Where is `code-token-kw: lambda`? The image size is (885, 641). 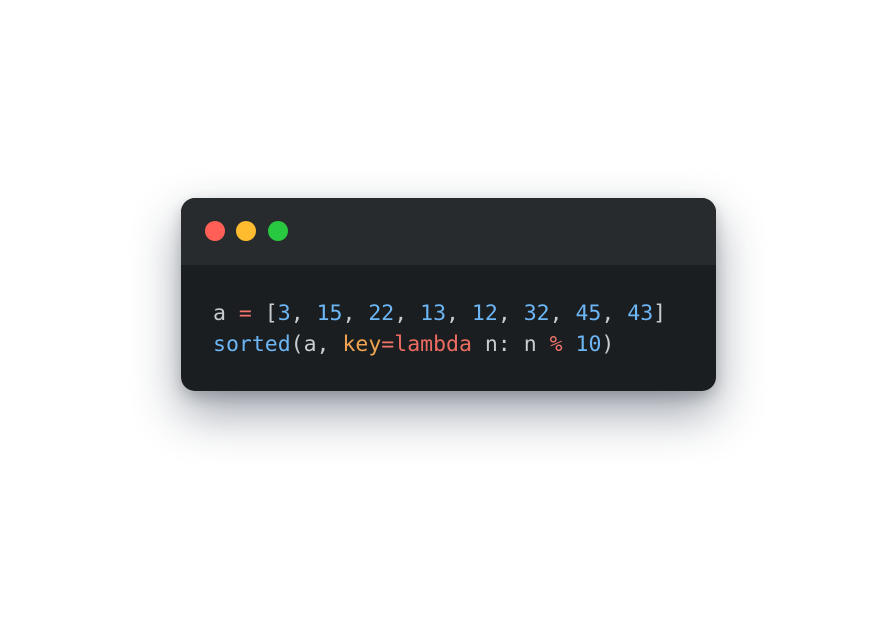 code-token-kw: lambda is located at coordinates (433, 344).